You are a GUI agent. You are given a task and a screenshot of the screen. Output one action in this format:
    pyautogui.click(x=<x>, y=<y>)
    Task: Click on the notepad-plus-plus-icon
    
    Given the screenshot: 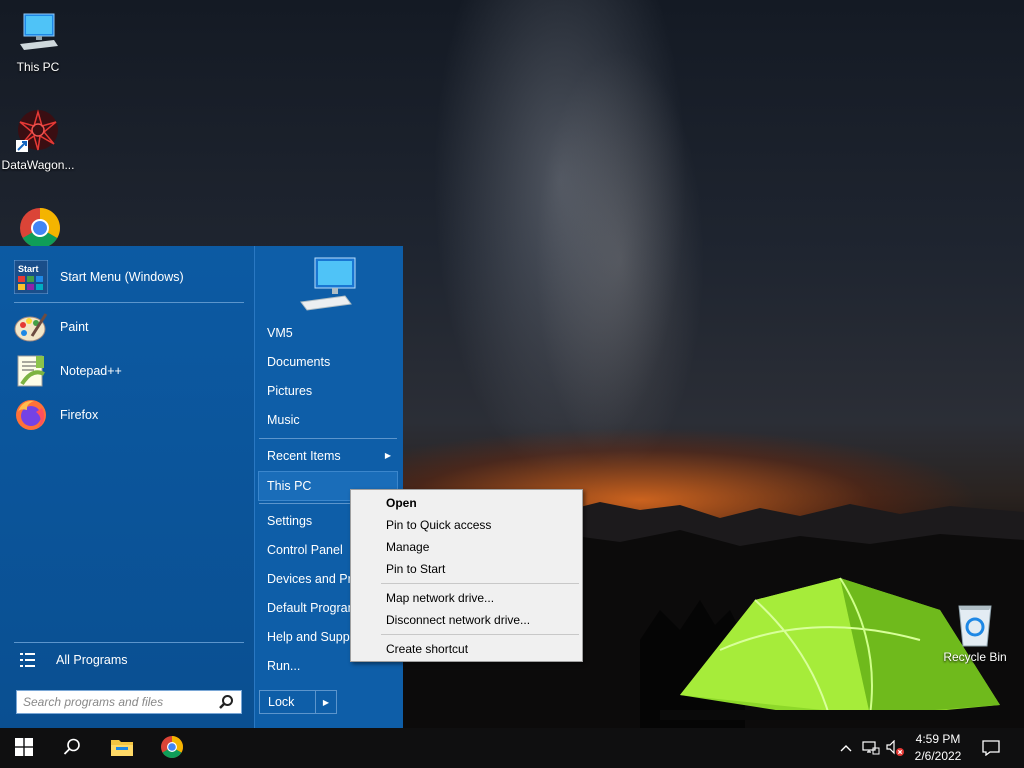 What is the action you would take?
    pyautogui.click(x=31, y=371)
    